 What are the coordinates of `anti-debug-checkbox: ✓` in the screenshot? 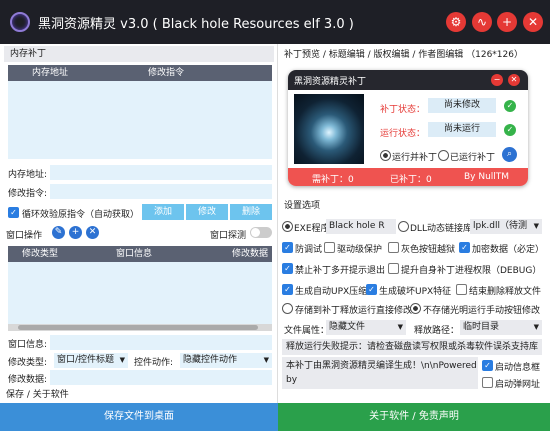 It's located at (287, 247).